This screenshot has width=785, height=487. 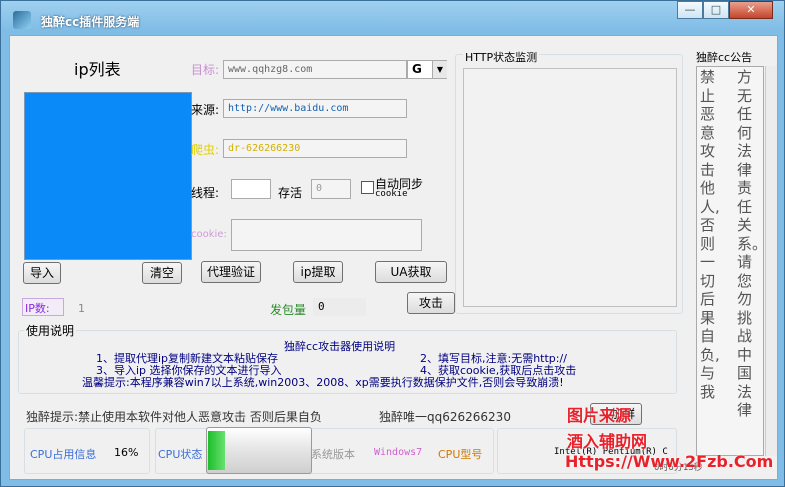 I want to click on auto-sync-checkbox, so click(x=367, y=187).